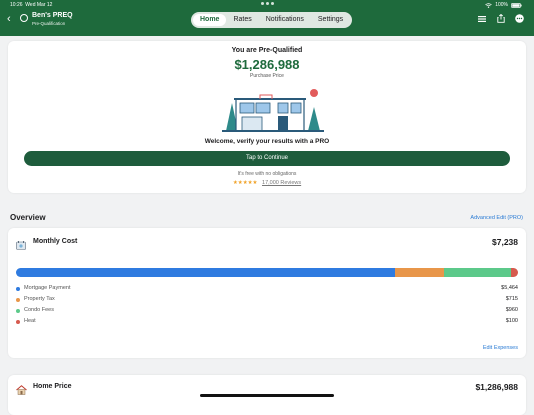  Describe the element at coordinates (481, 18) in the screenshot. I see `list-icon` at that location.